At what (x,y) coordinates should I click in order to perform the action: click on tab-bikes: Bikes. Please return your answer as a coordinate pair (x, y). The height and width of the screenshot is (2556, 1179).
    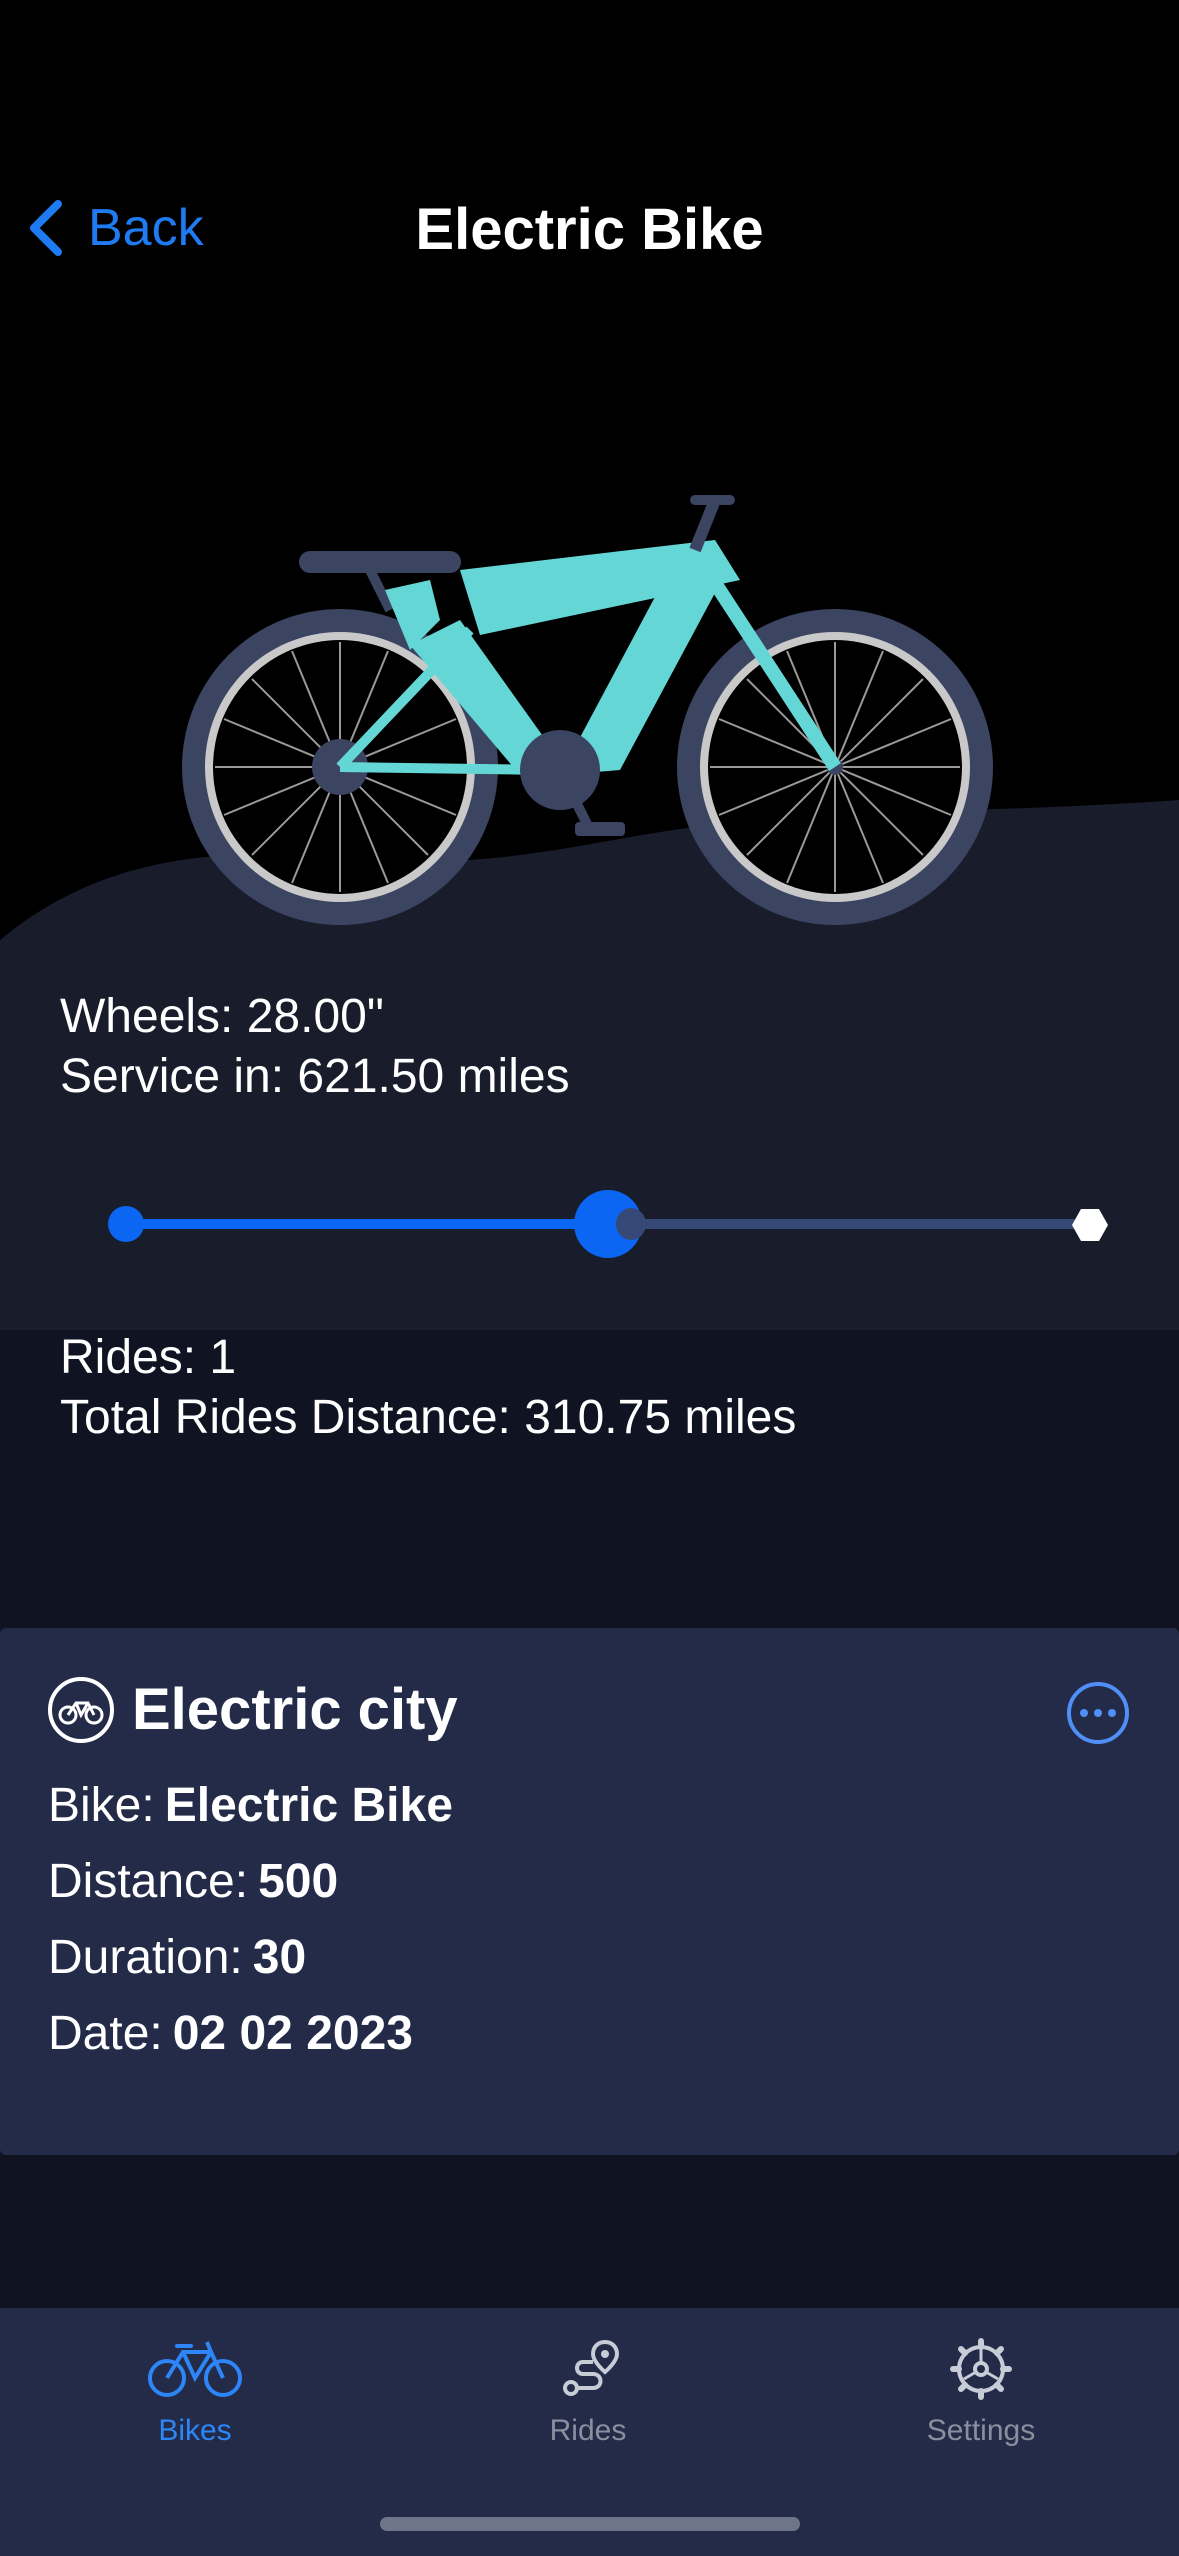
    Looking at the image, I should click on (195, 2393).